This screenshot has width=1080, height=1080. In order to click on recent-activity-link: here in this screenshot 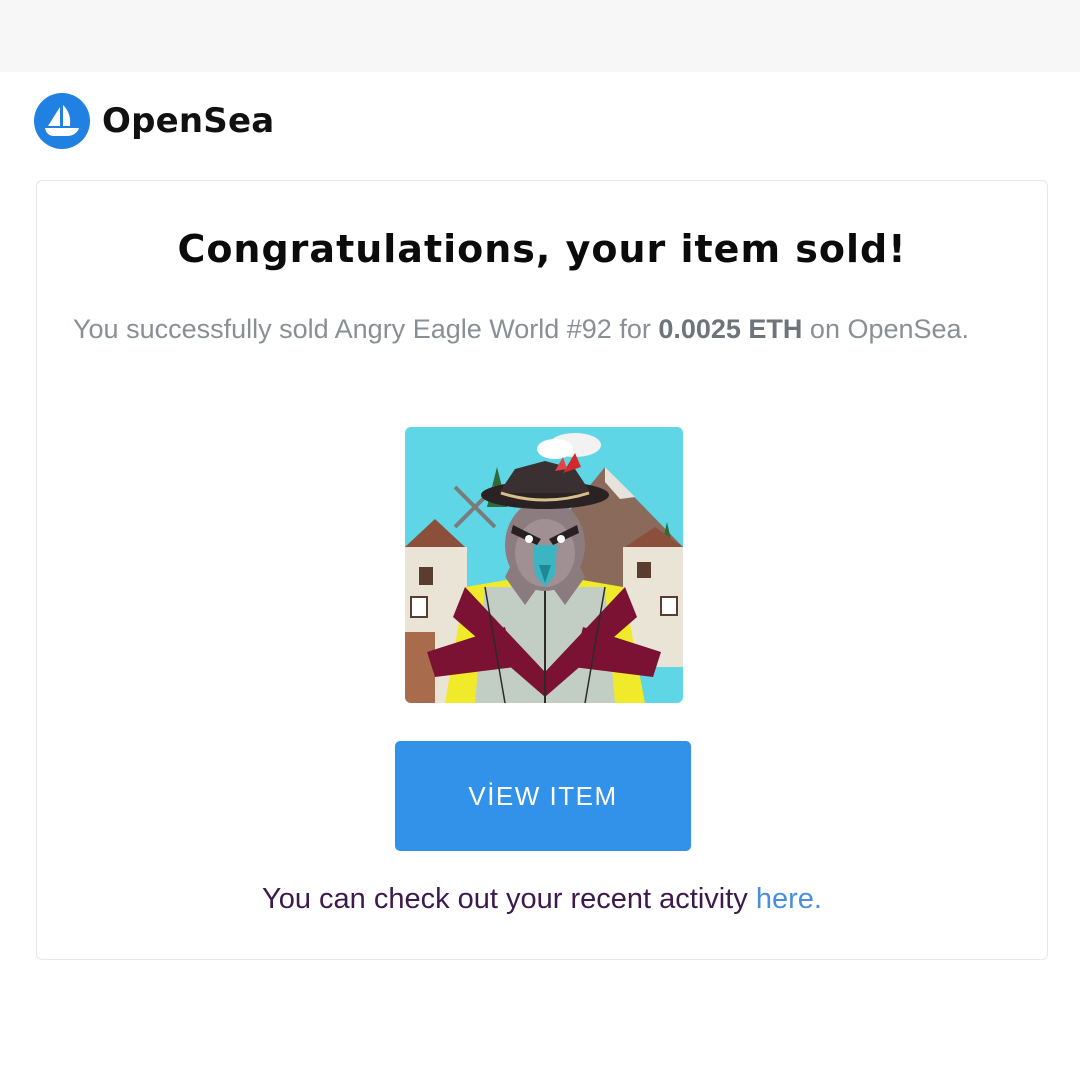, I will do `click(785, 899)`.